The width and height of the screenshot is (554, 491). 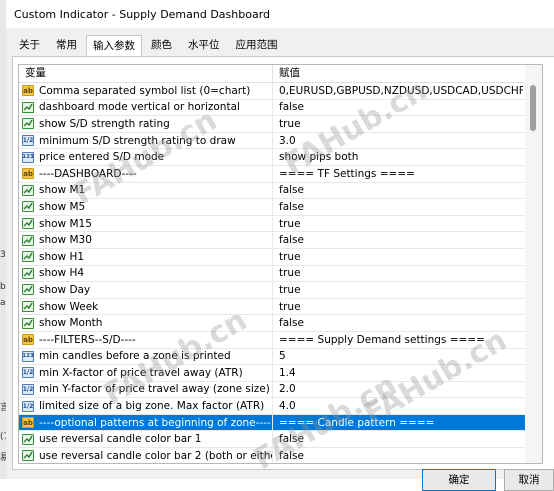 I want to click on input-row: show S/D strength rating true, so click(x=280, y=124).